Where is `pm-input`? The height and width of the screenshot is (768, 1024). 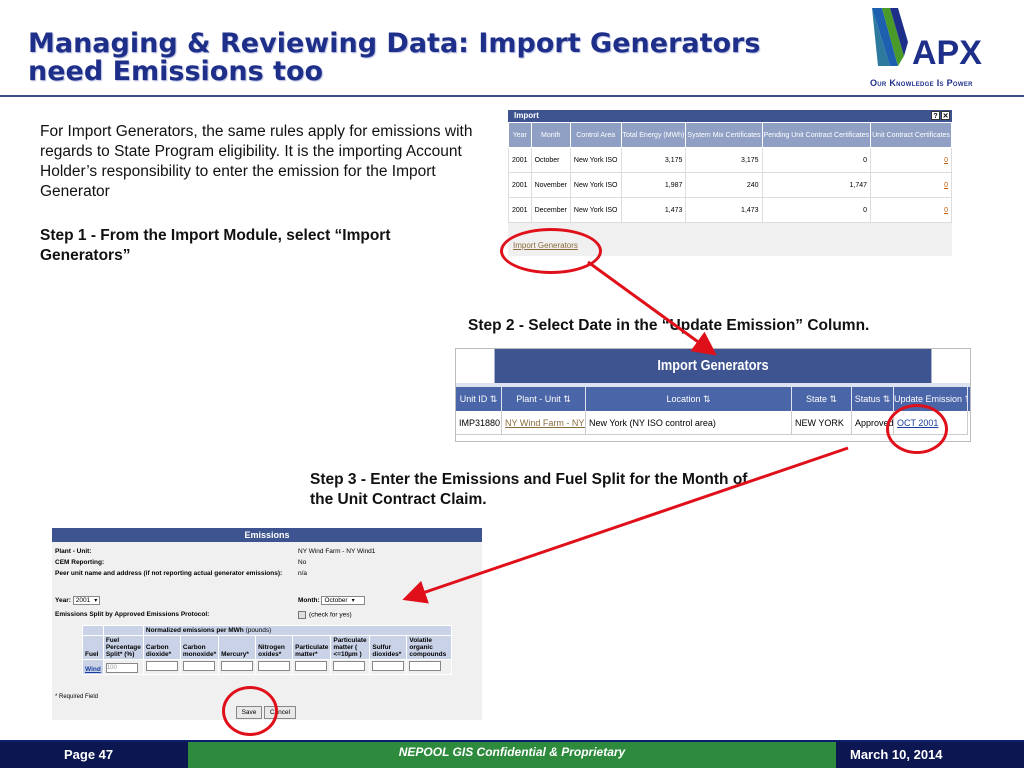
pm-input is located at coordinates (311, 666).